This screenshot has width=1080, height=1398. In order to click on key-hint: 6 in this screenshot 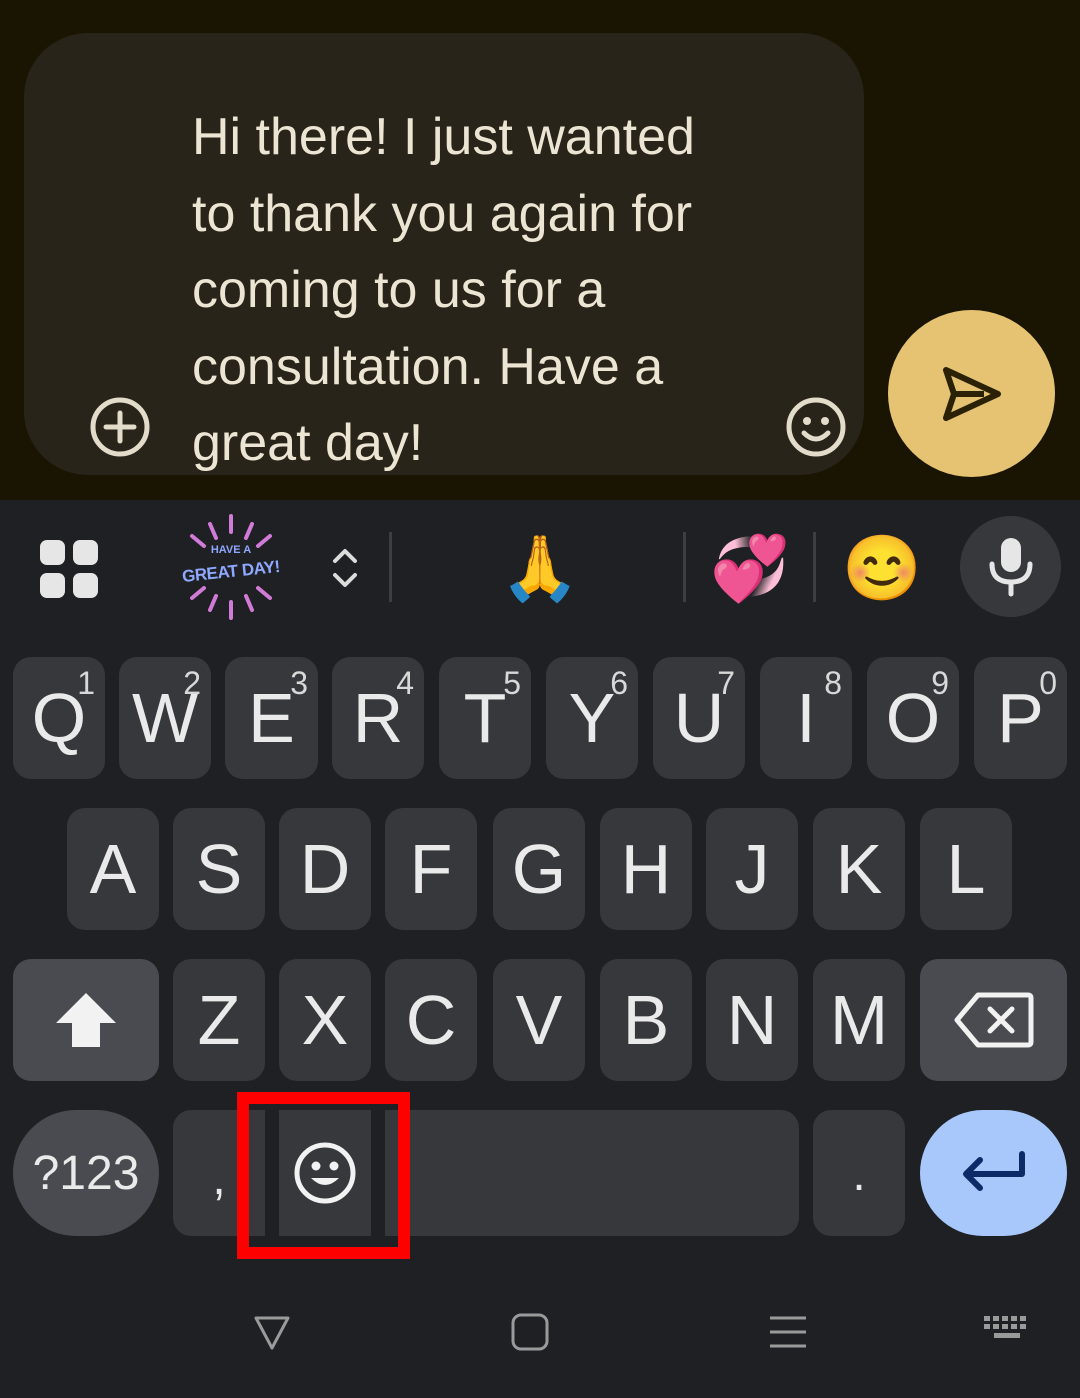, I will do `click(619, 683)`.